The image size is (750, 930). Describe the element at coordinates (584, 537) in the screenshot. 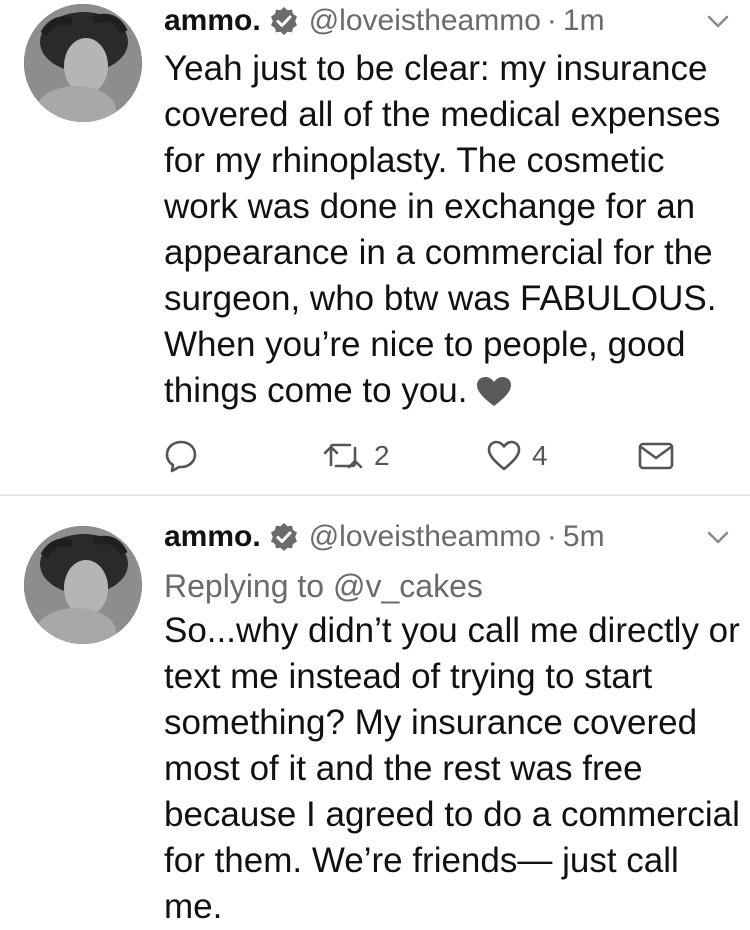

I see `tweet-time: 5m` at that location.